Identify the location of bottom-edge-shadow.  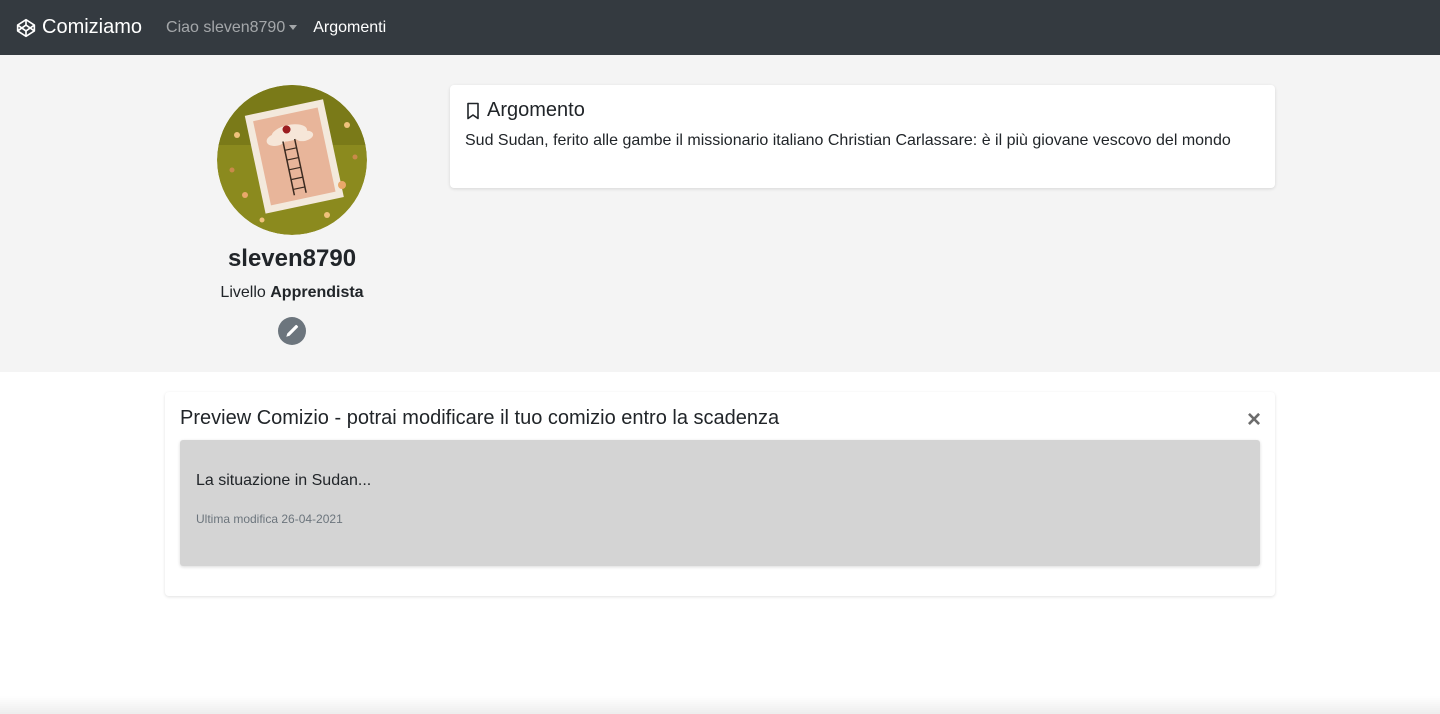
(720, 705).